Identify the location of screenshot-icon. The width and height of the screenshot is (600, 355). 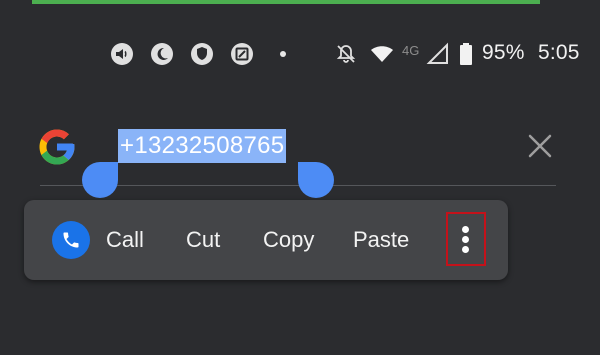
(242, 54).